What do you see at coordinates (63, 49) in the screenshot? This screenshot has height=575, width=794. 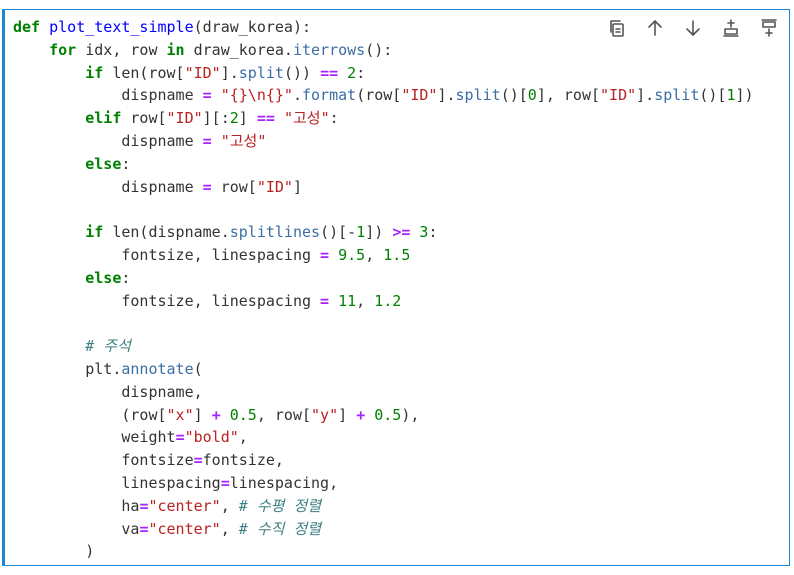 I see `keyword: for` at bounding box center [63, 49].